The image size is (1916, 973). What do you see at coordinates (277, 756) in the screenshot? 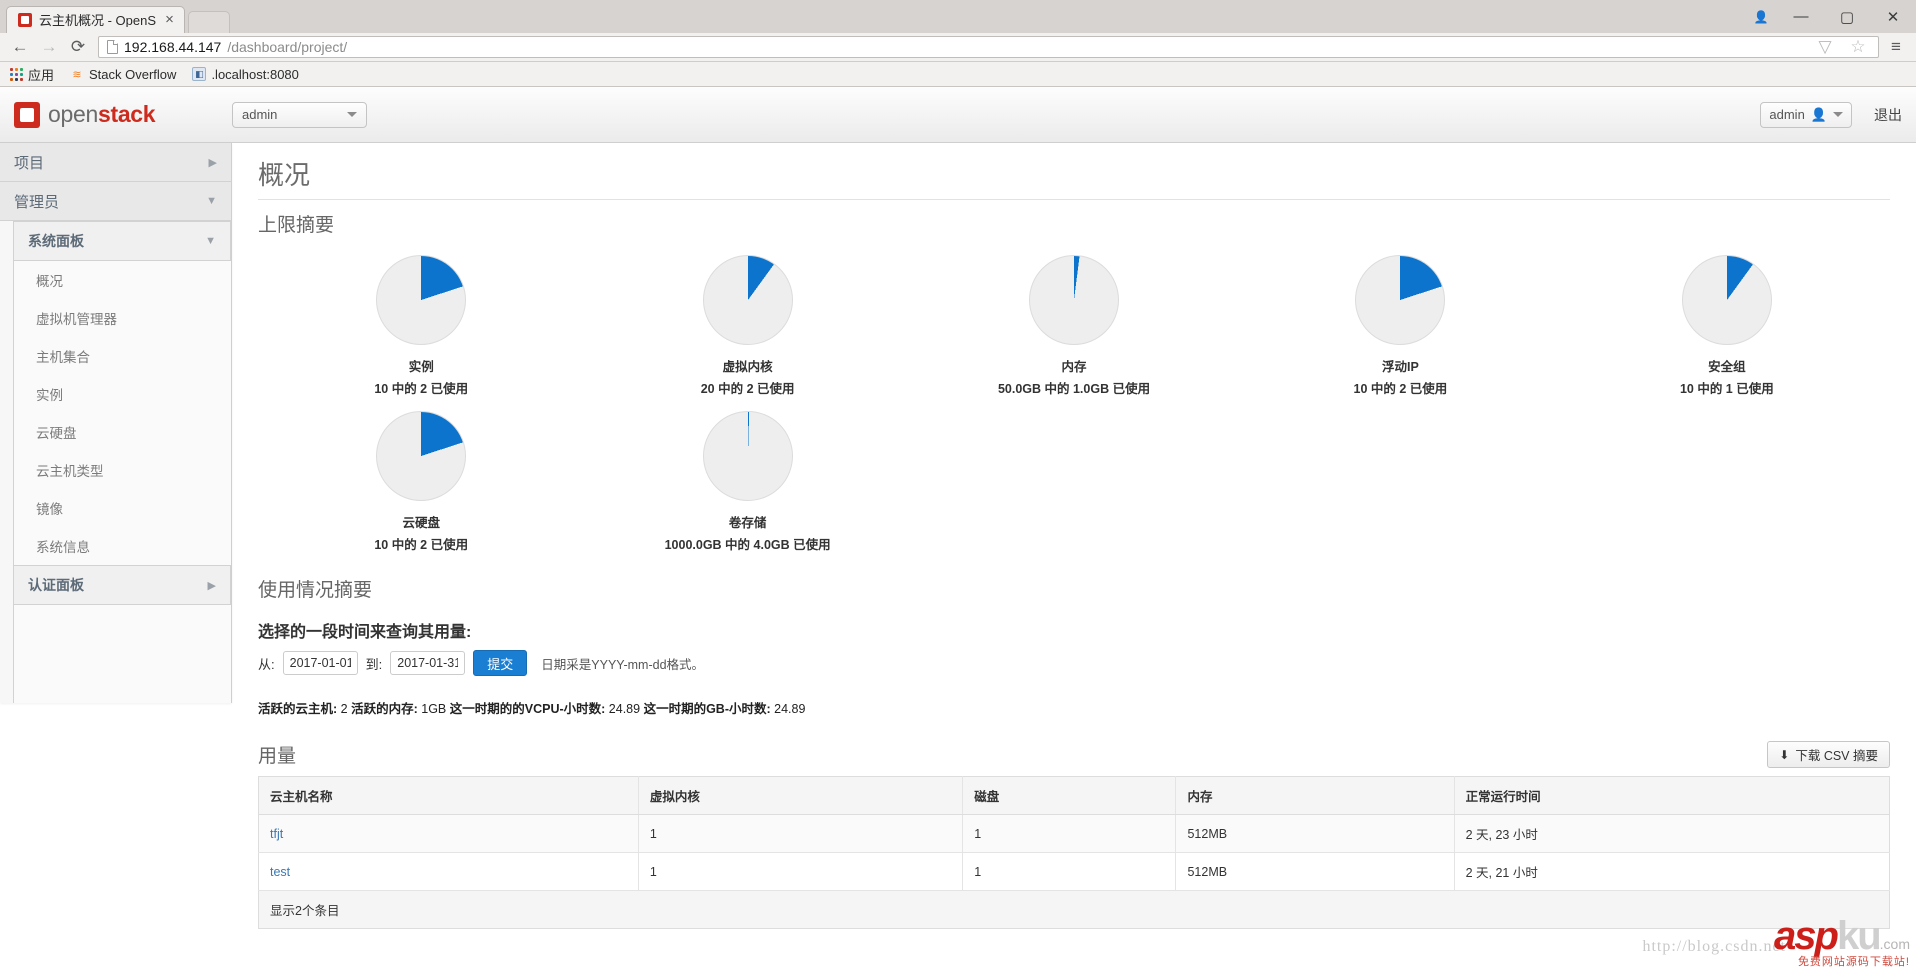
I see `usage-table-title: 用量` at bounding box center [277, 756].